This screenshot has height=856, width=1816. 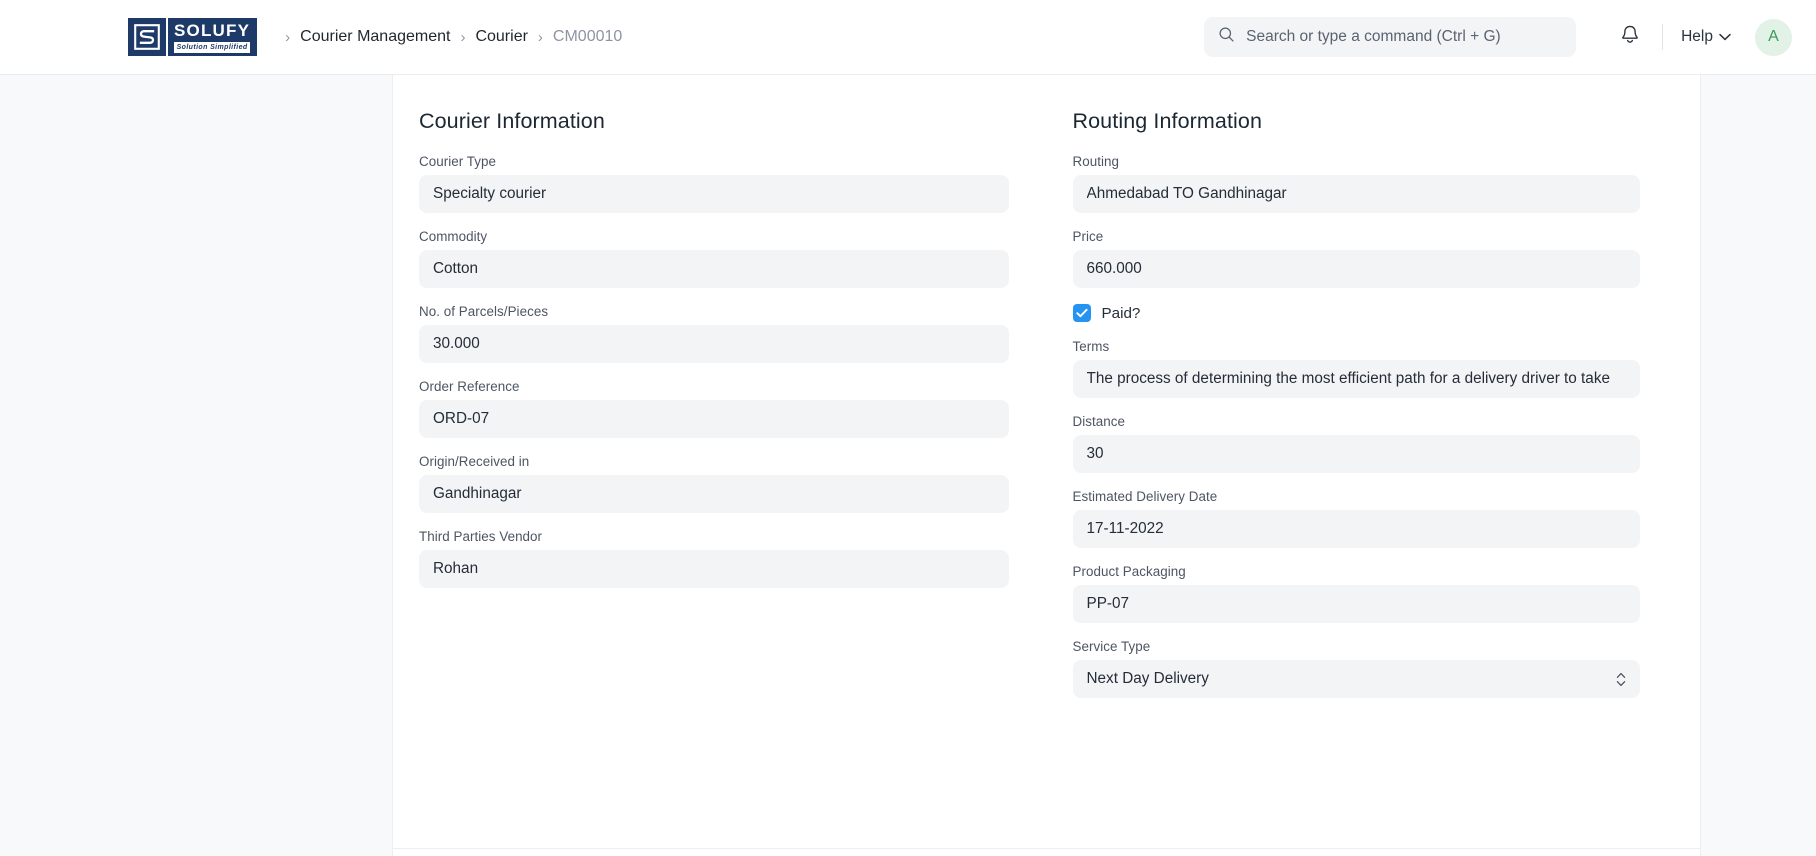 What do you see at coordinates (1096, 161) in the screenshot?
I see `field-label-routing: Routing` at bounding box center [1096, 161].